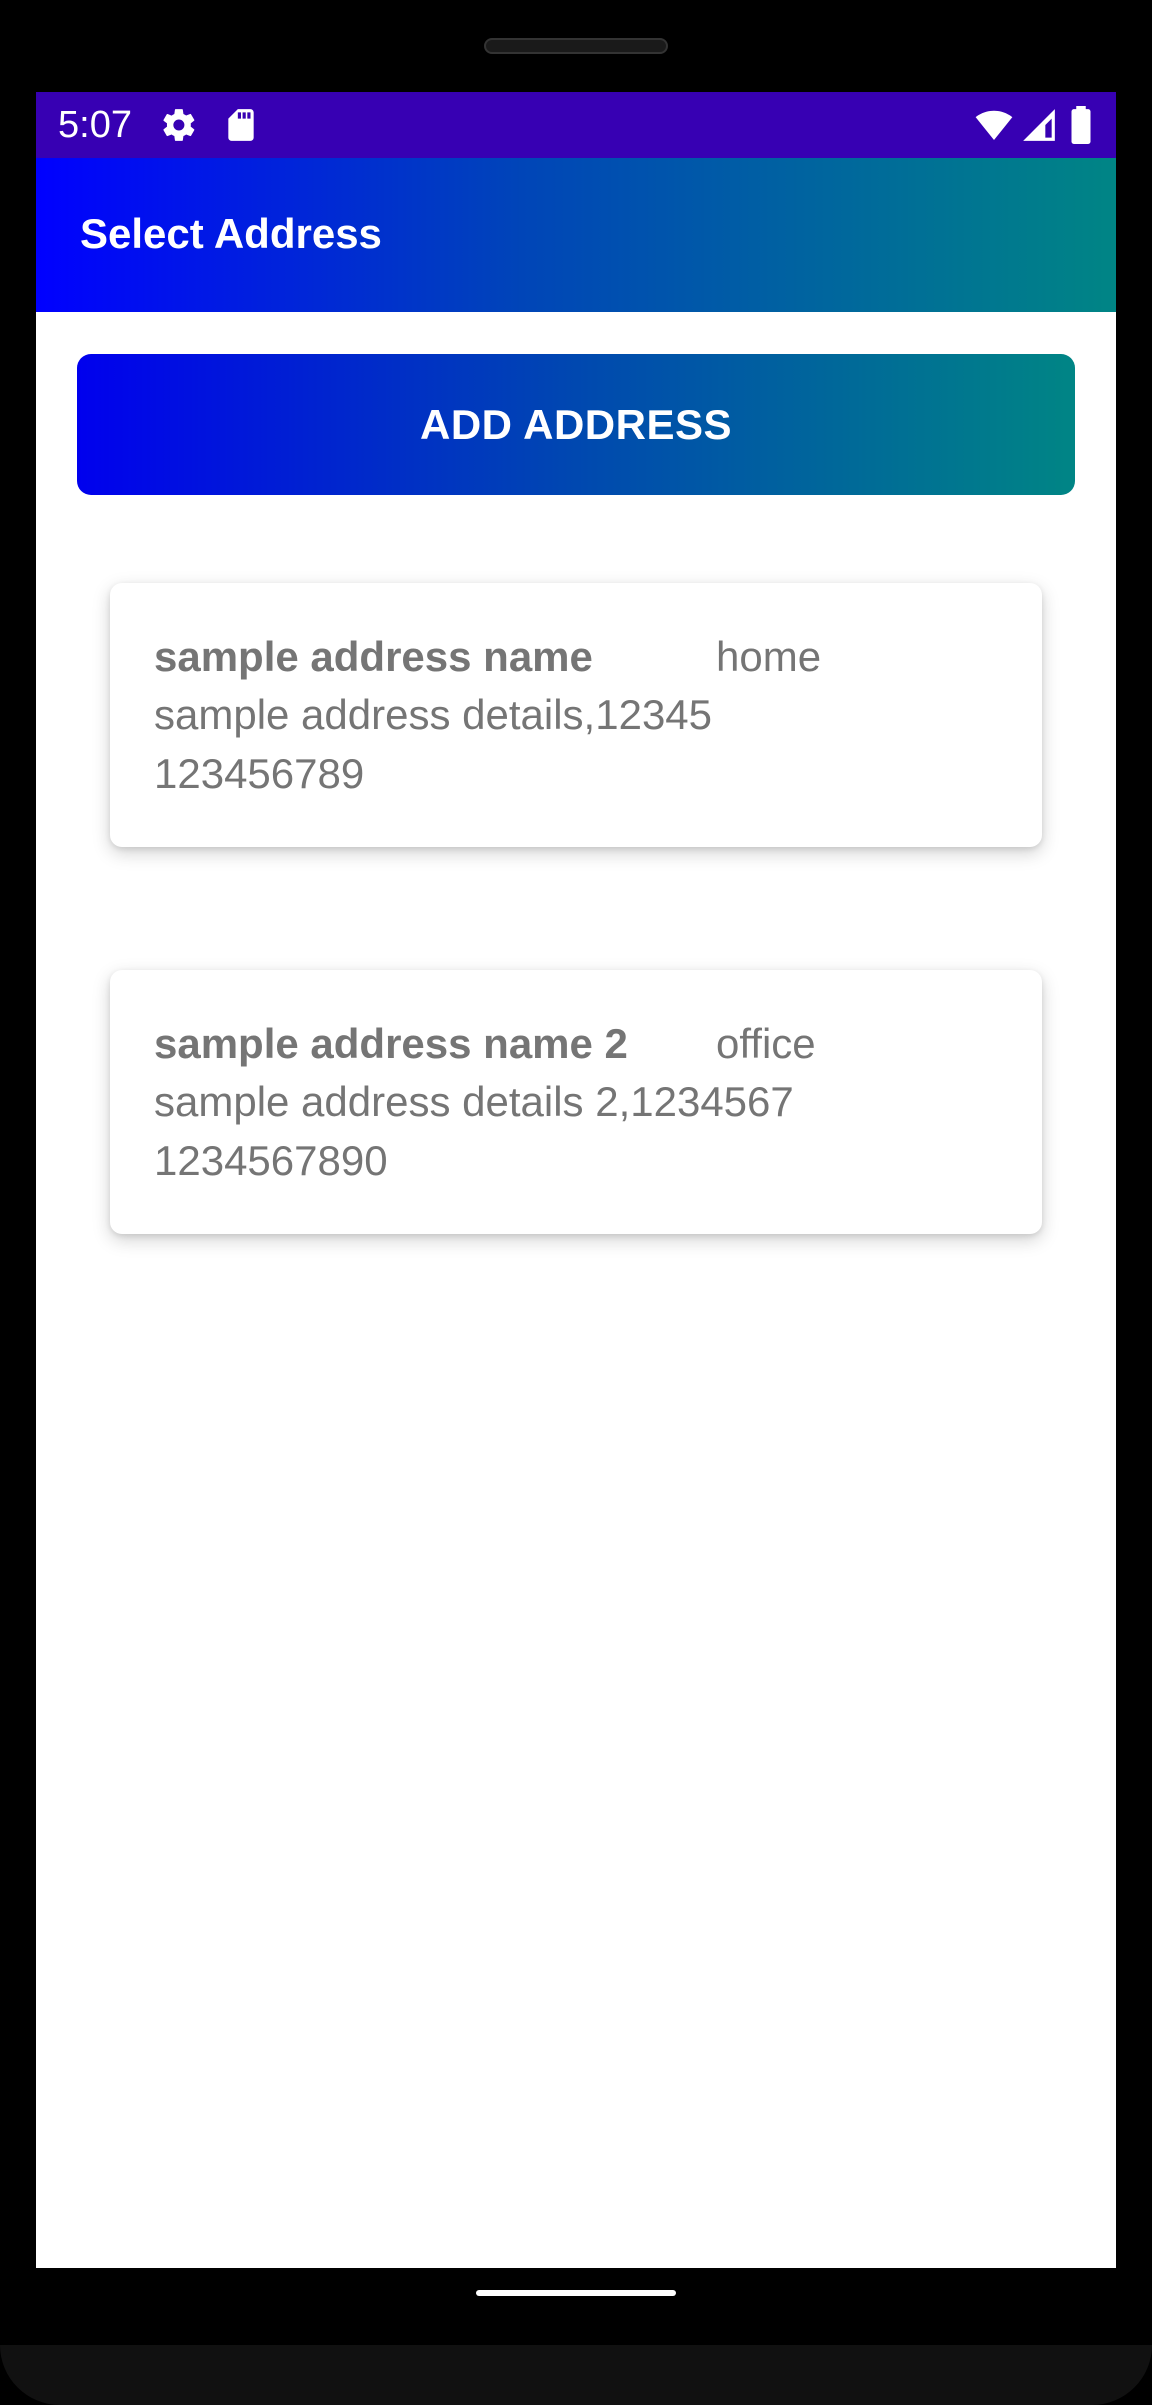  Describe the element at coordinates (576, 2375) in the screenshot. I see `phone-chin` at that location.